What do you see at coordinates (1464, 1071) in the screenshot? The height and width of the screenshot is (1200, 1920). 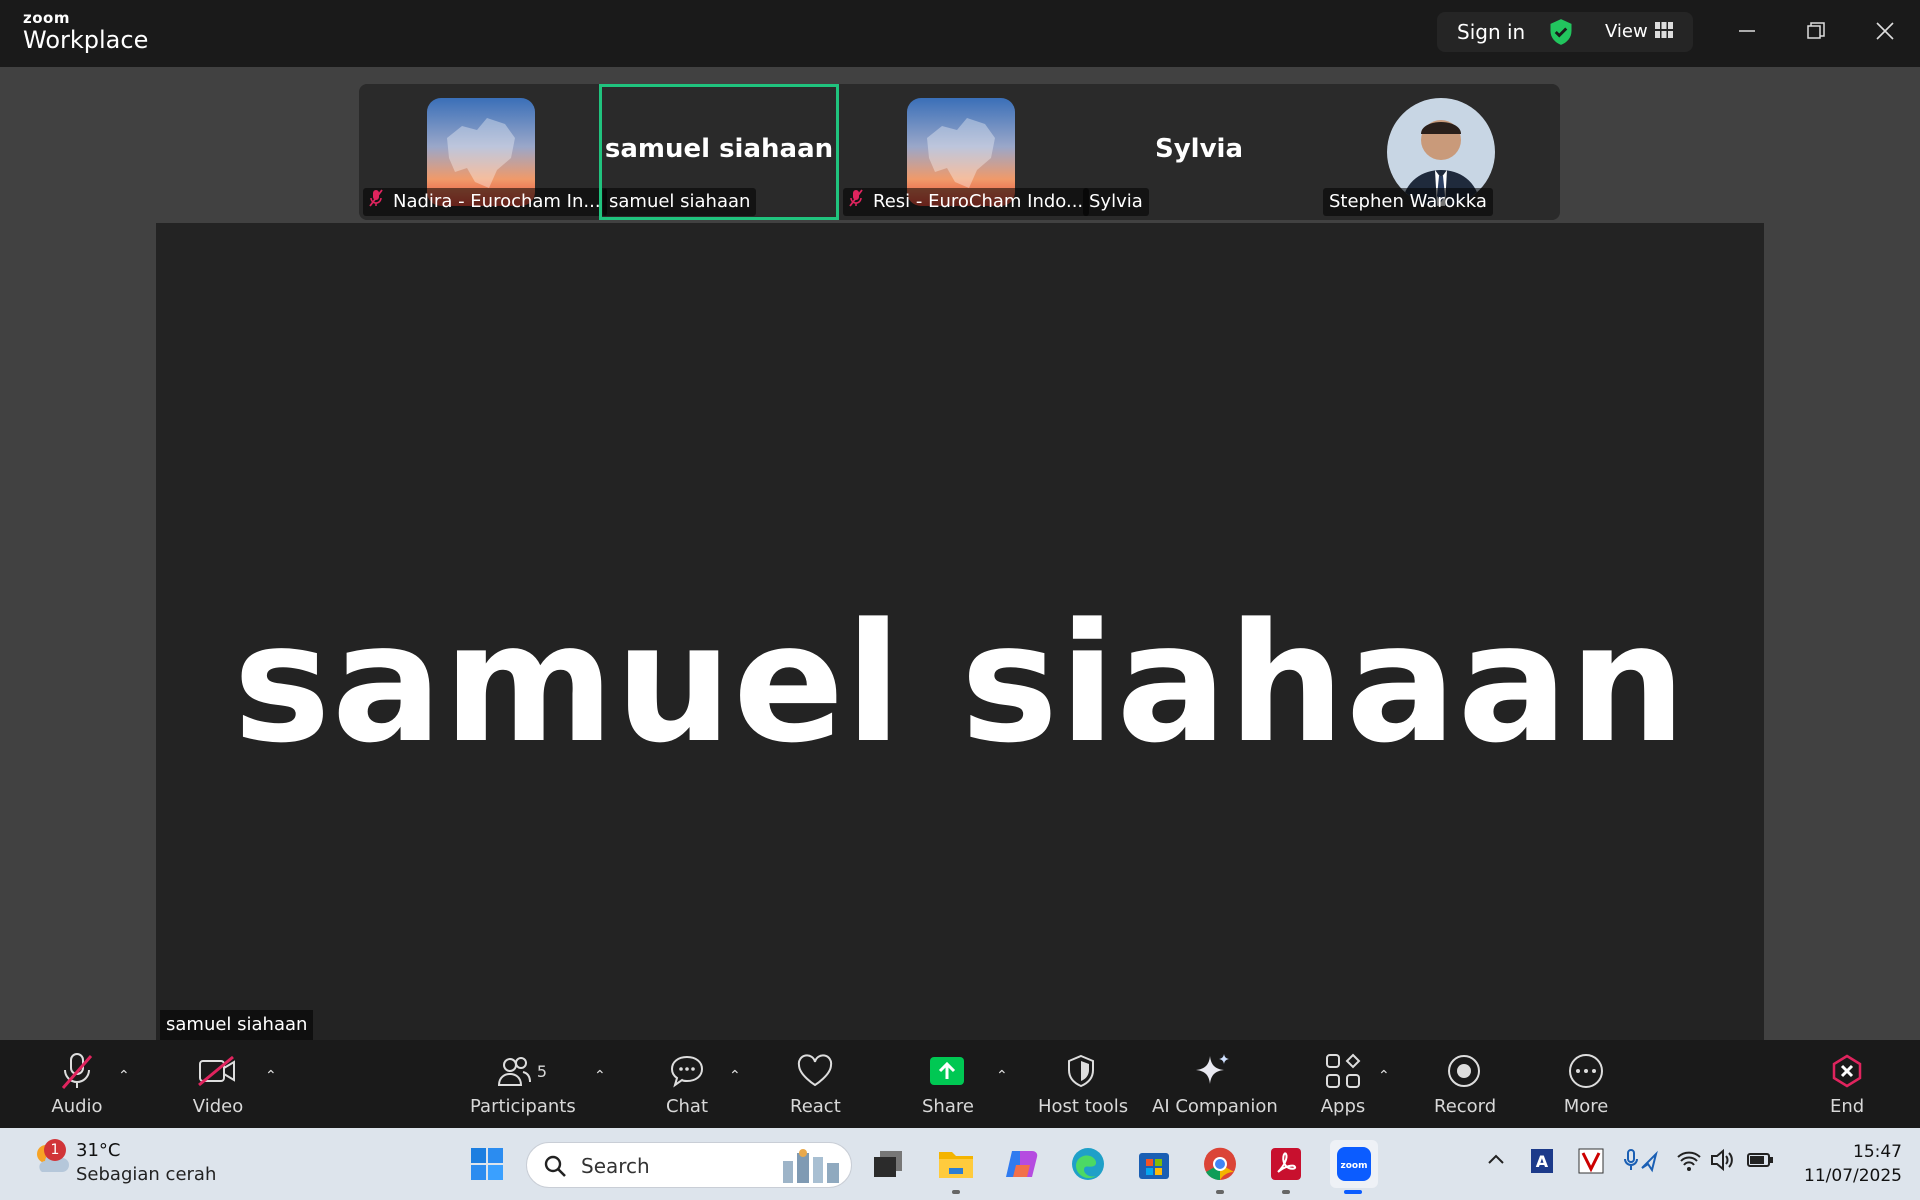 I see `record-icon` at bounding box center [1464, 1071].